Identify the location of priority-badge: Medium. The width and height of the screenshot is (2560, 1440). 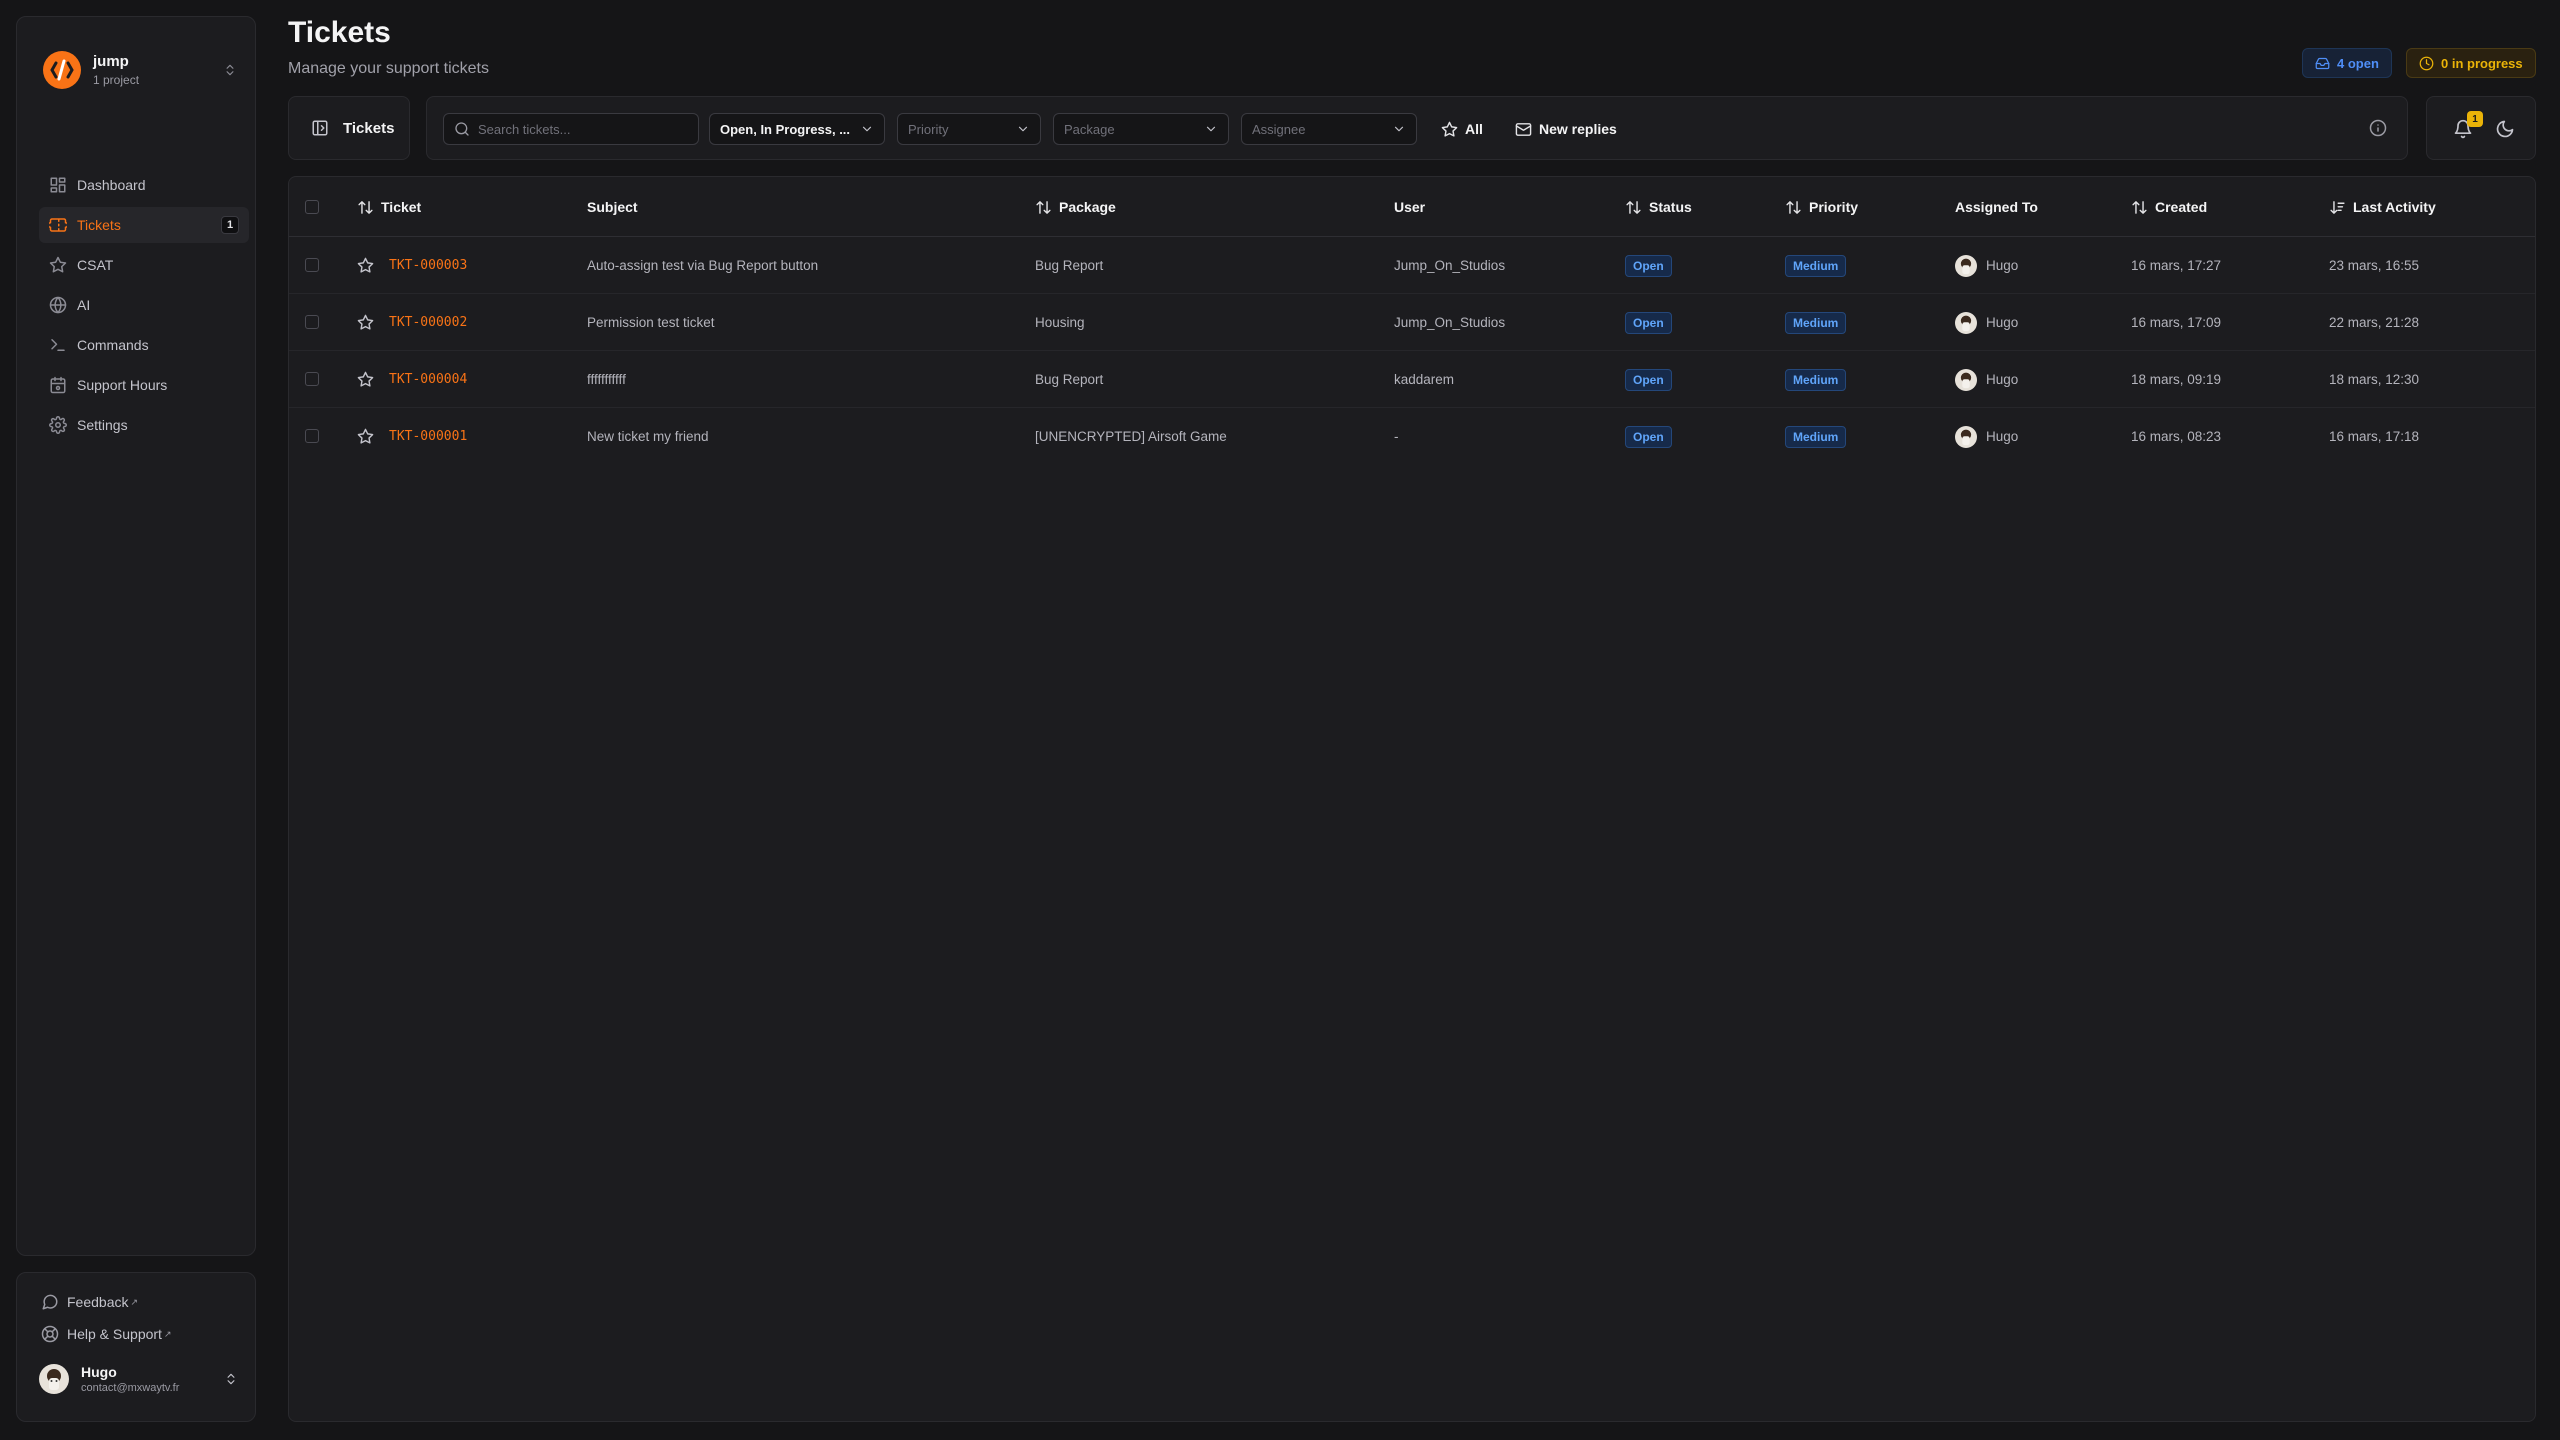
(1816, 322).